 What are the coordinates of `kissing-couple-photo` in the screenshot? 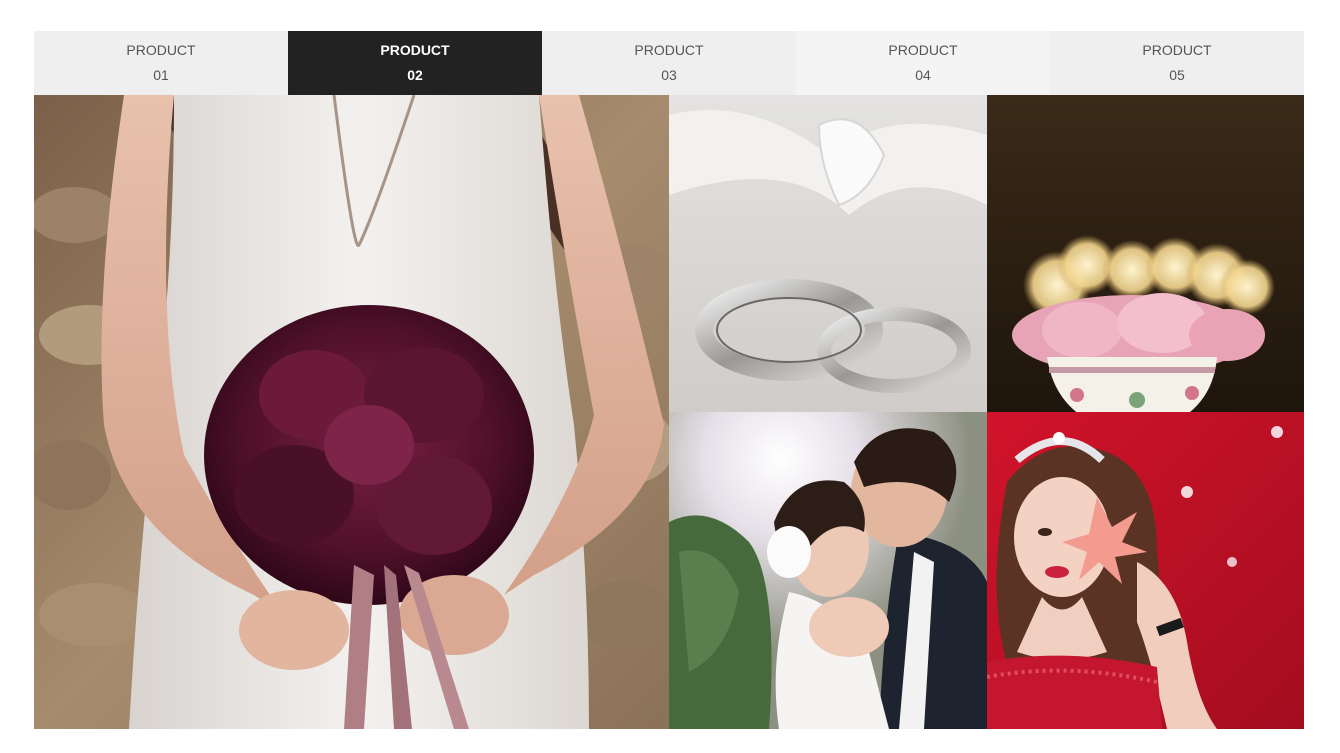 It's located at (828, 570).